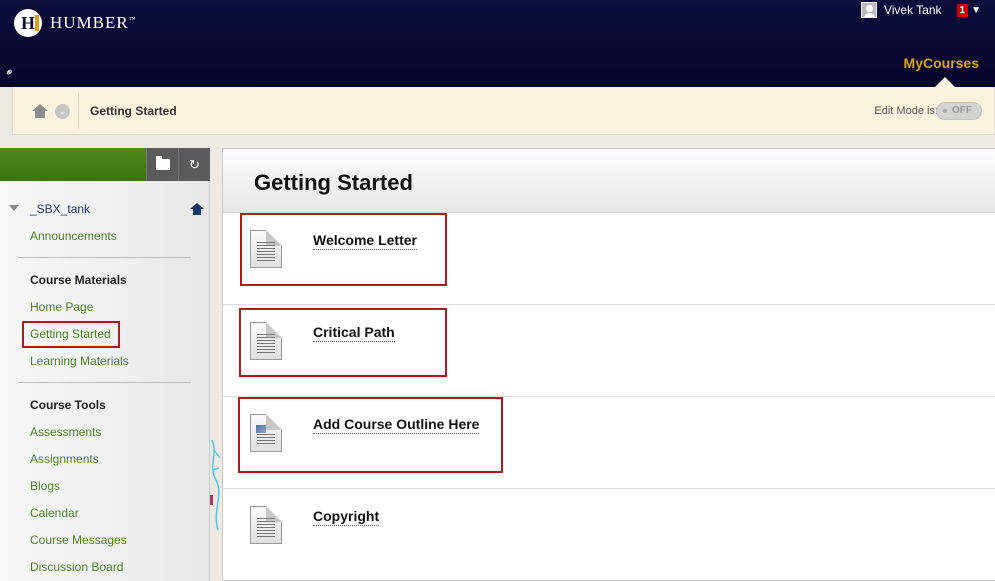  I want to click on top-header: H HUMBER™ Vivek Tank 1 ▼ ⚭ MyCourses, so click(497, 43).